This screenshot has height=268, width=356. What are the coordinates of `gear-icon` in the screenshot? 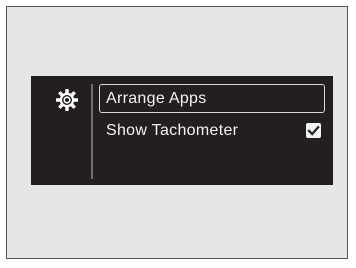 It's located at (67, 100).